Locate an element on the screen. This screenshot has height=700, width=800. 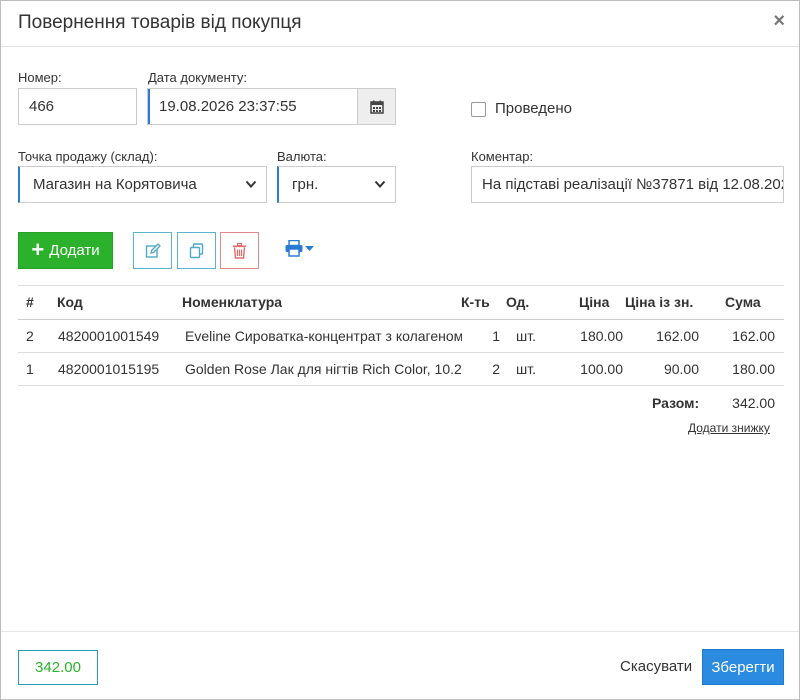
row-code: 4820001015195 is located at coordinates (109, 369).